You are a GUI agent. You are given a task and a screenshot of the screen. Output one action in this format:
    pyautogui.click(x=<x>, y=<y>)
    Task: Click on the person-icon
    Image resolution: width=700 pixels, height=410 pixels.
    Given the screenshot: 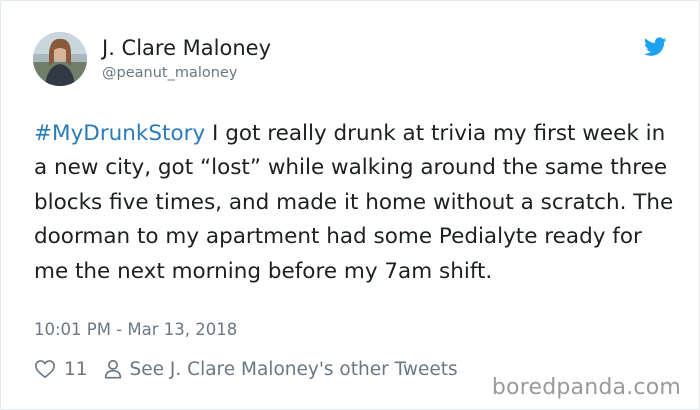 What is the action you would take?
    pyautogui.click(x=113, y=369)
    